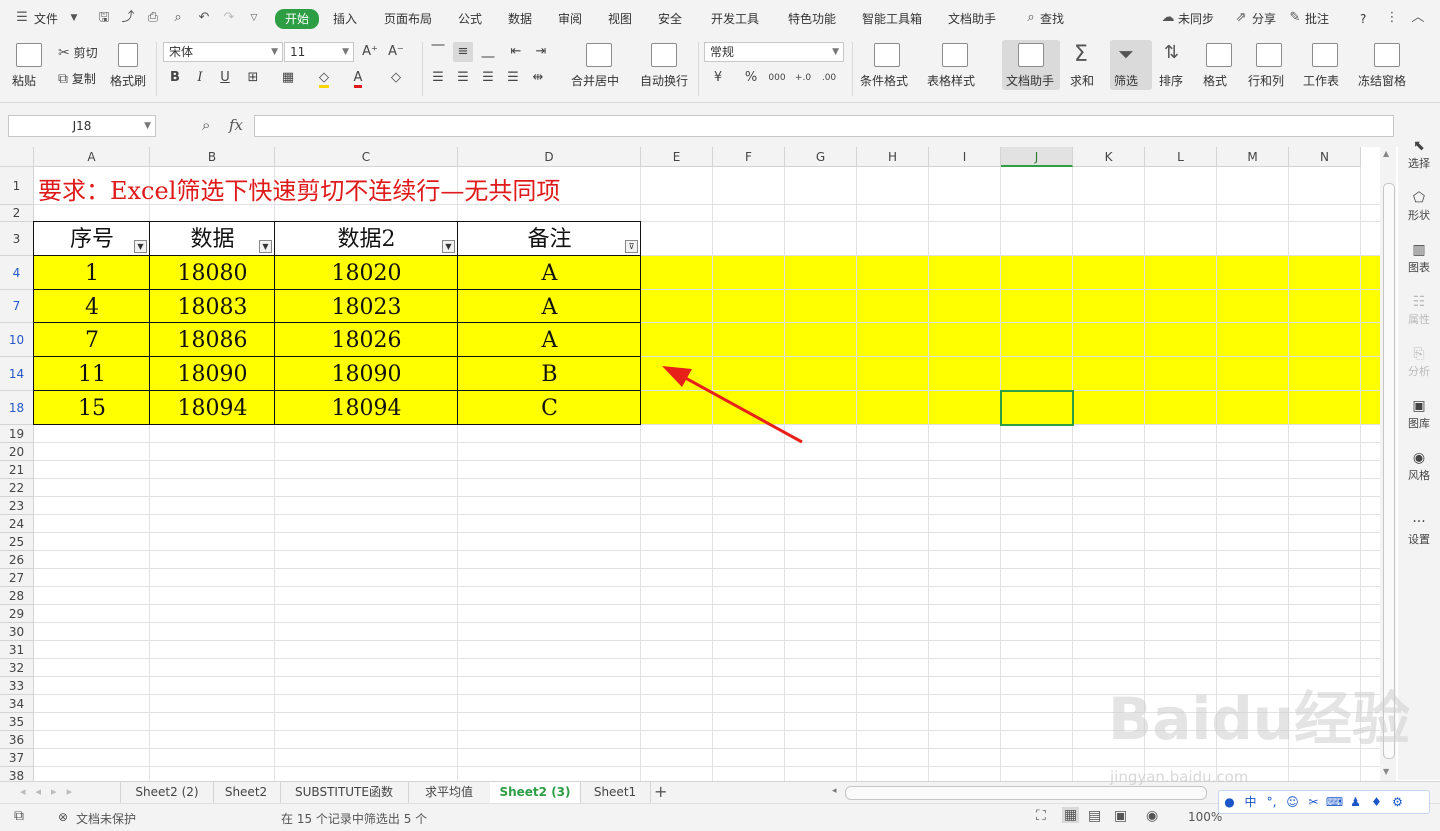  What do you see at coordinates (1317, 19) in the screenshot?
I see `comment-button: 批注` at bounding box center [1317, 19].